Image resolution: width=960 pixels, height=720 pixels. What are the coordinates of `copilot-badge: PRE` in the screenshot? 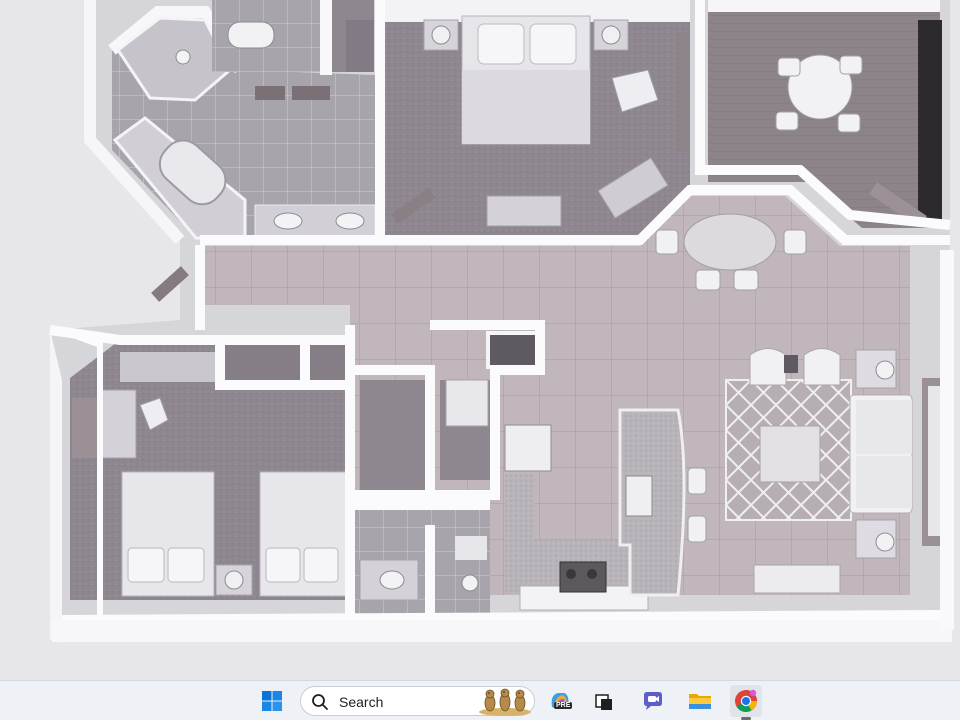 It's located at (563, 705).